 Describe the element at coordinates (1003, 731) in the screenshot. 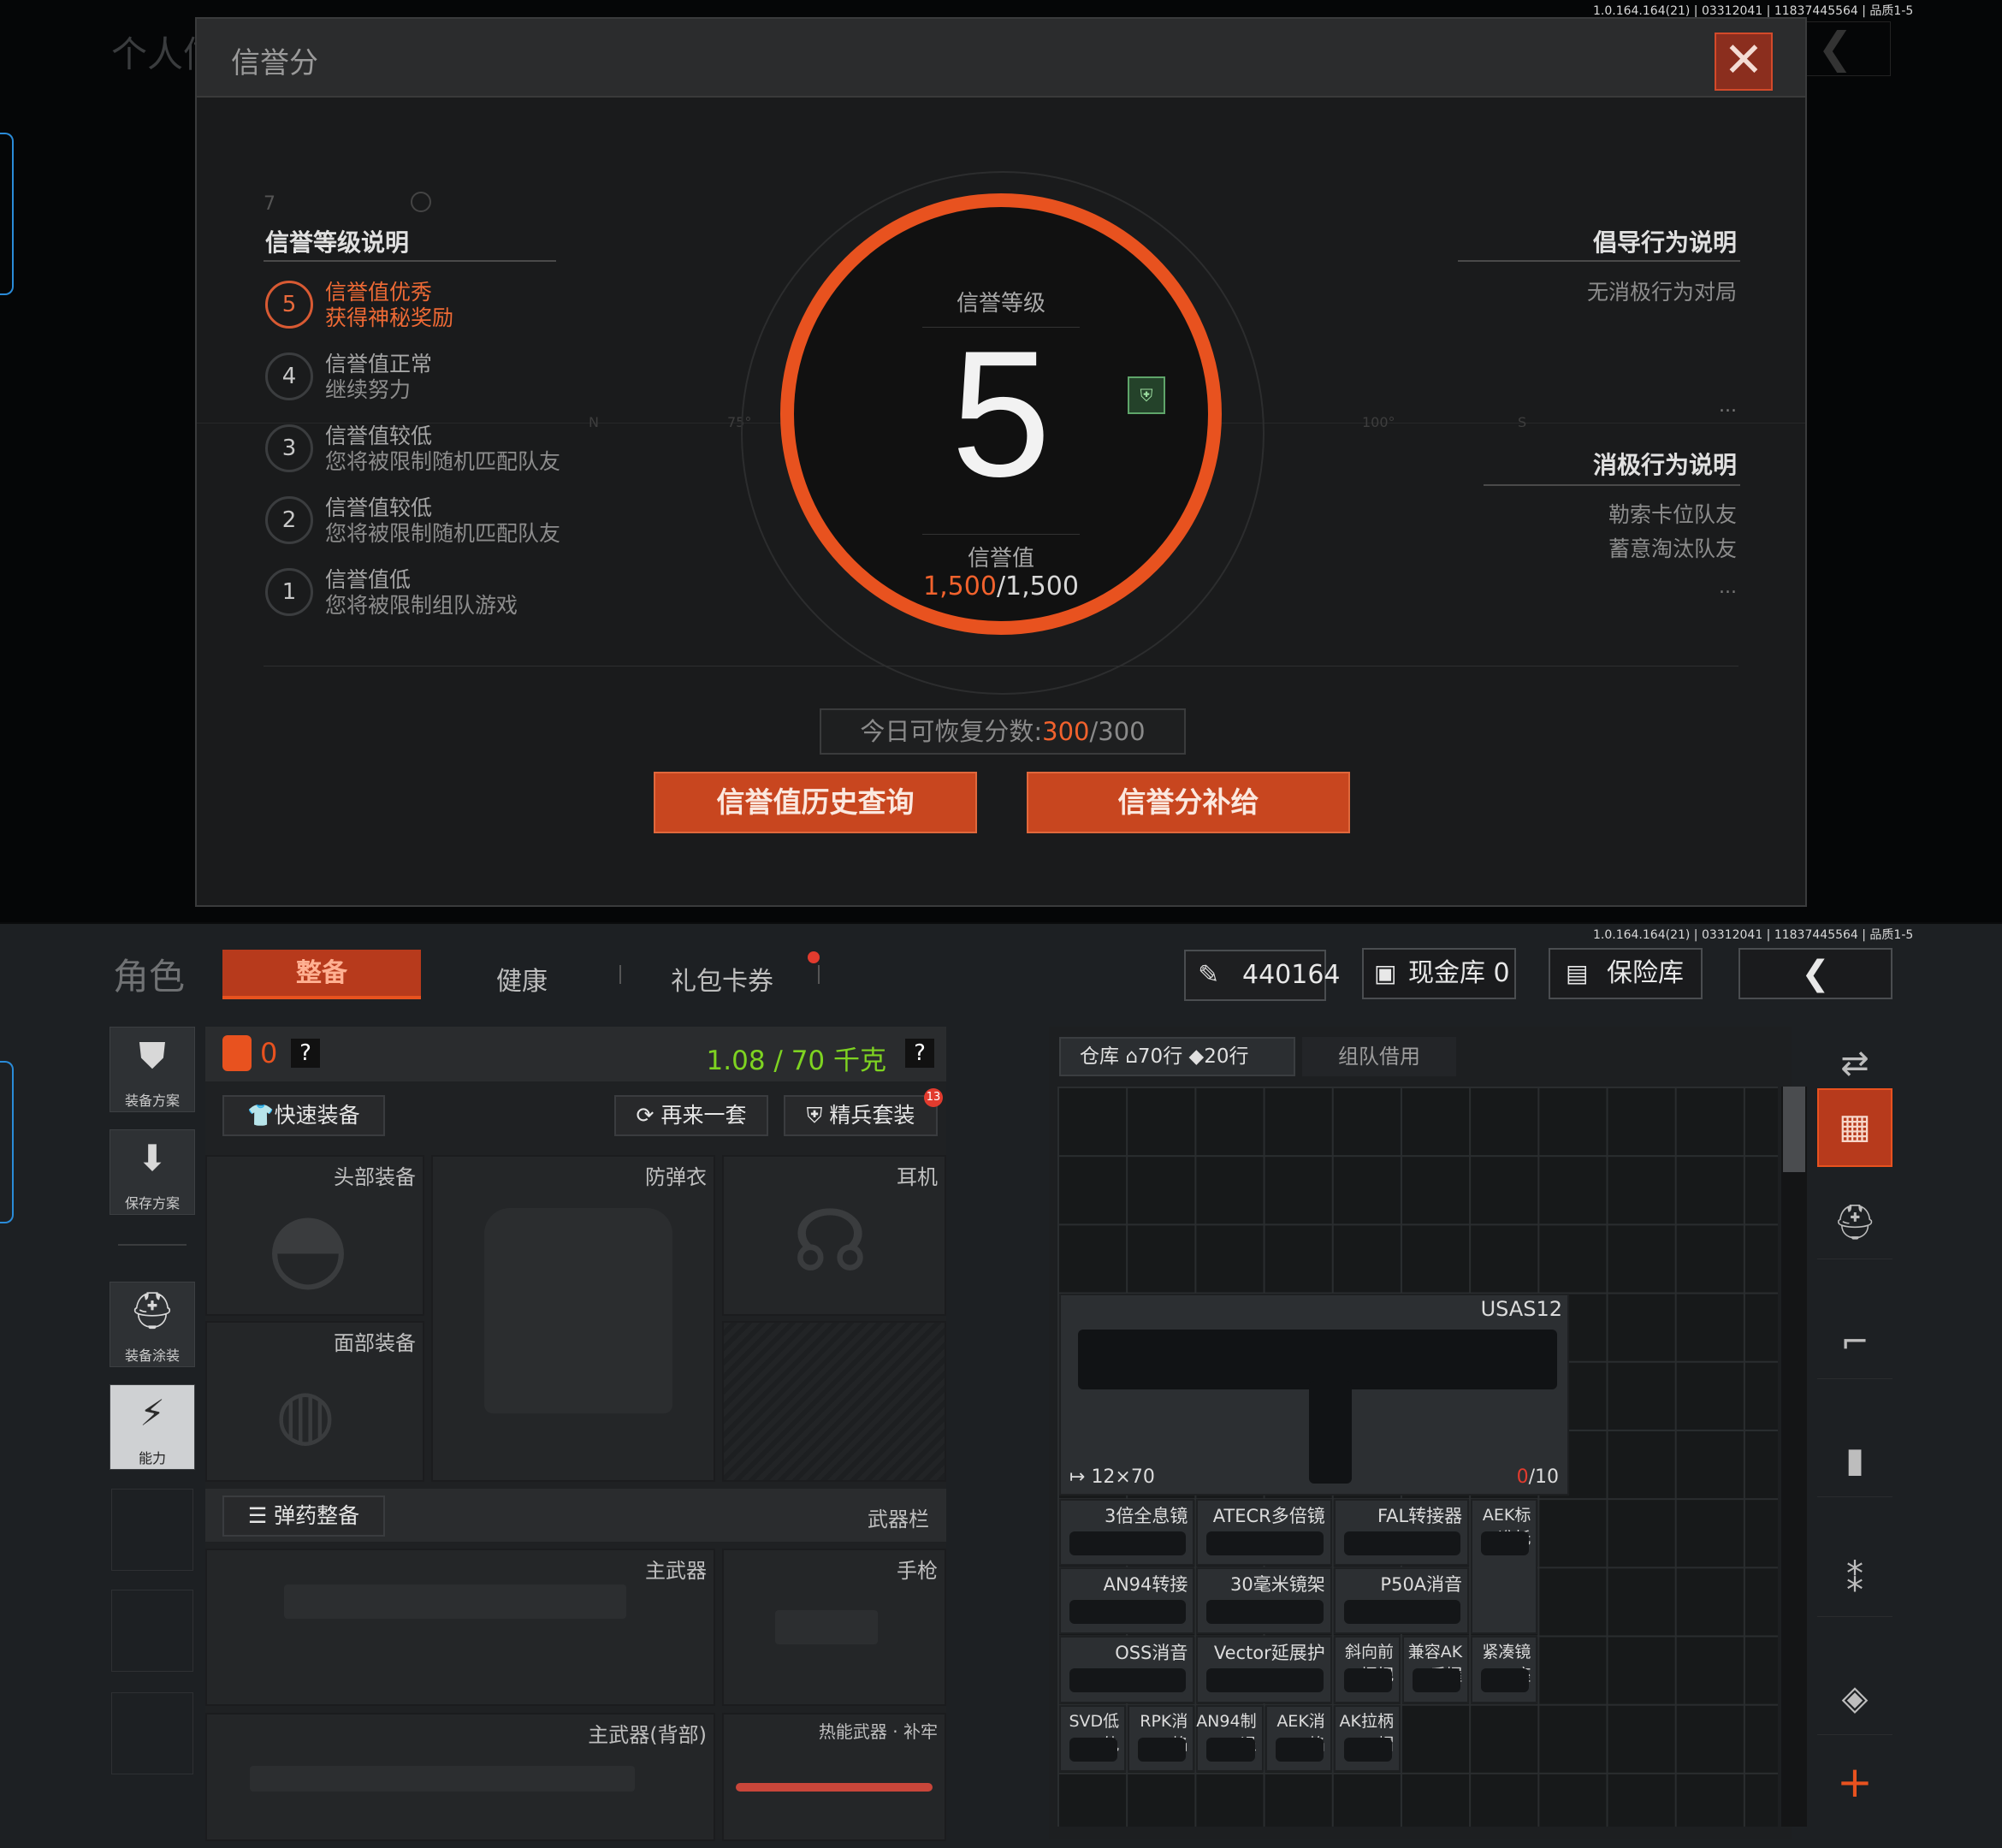

I see `restore-score: 今日可恢复分数:300/300` at that location.